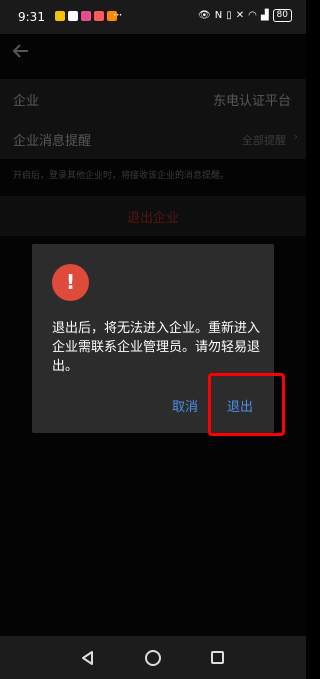 The width and height of the screenshot is (320, 679). I want to click on alert-icon: !, so click(70, 282).